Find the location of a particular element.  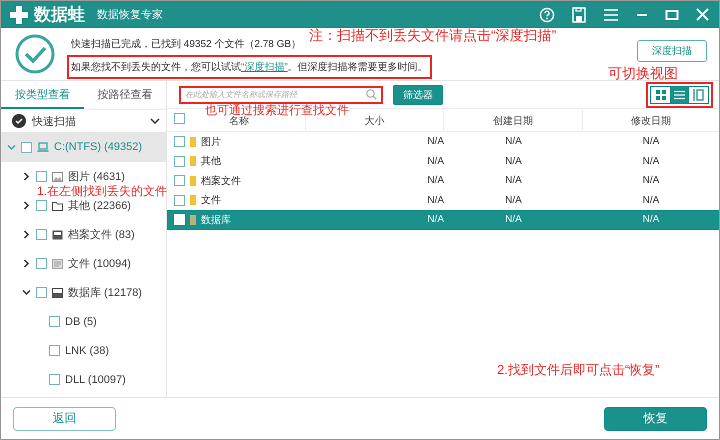

table-row: 图片 N/A N/A N/A is located at coordinates (443, 142).